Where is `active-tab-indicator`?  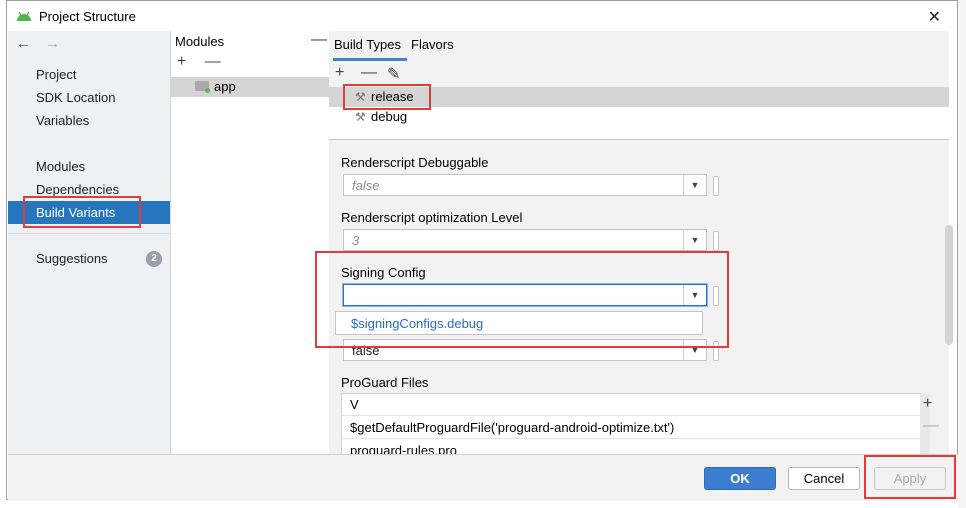
active-tab-indicator is located at coordinates (370, 59).